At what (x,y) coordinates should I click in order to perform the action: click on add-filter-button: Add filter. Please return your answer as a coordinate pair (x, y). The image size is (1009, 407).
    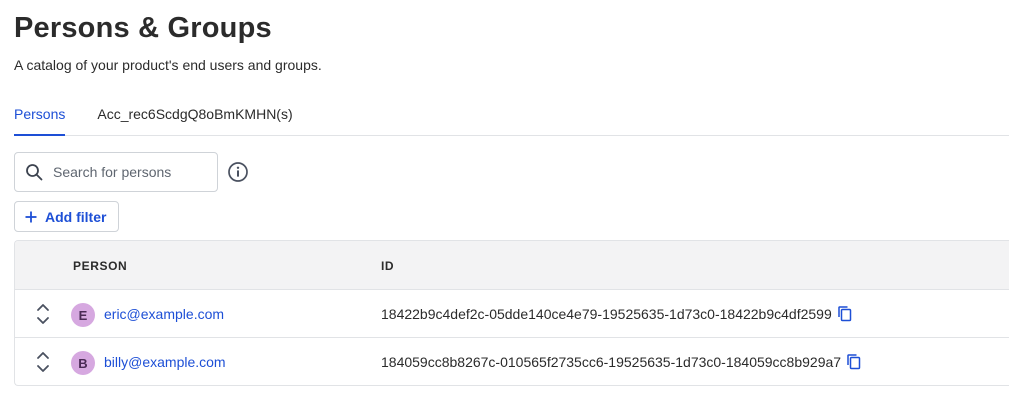
    Looking at the image, I should click on (67, 216).